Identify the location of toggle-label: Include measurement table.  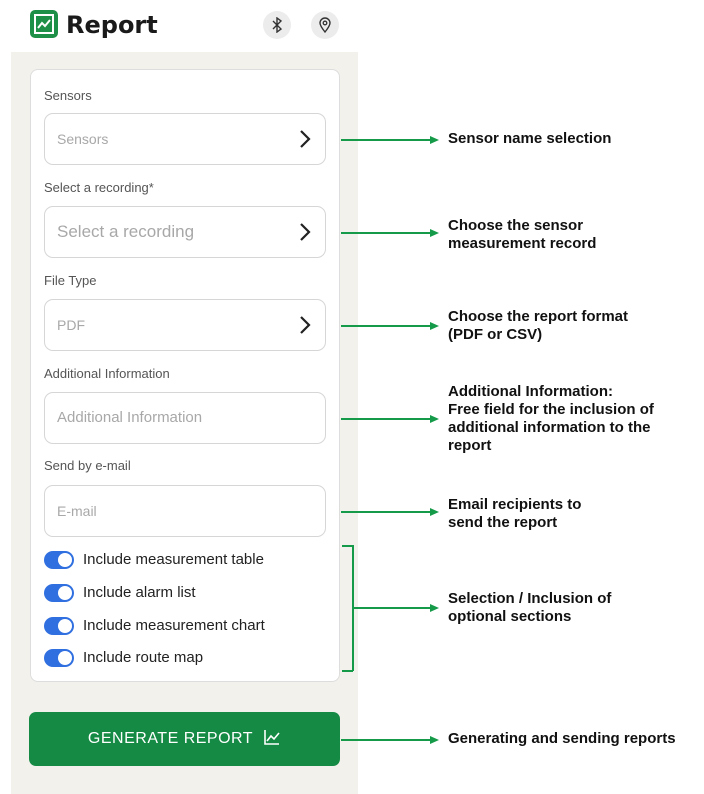
(173, 559).